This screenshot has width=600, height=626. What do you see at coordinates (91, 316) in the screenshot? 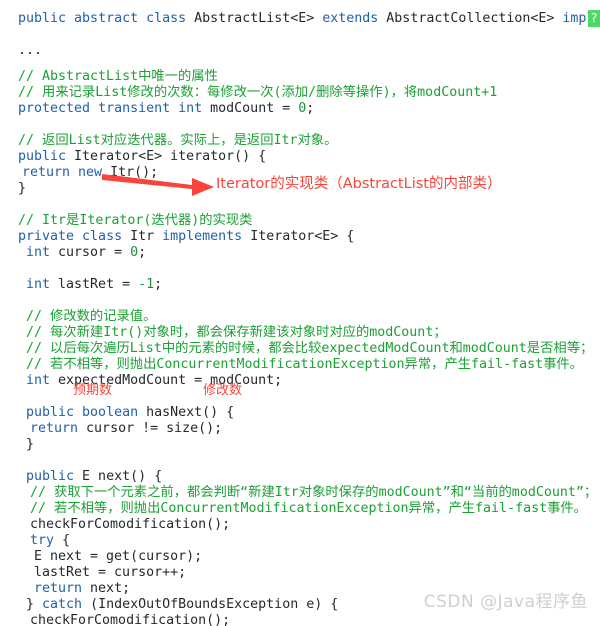
I see `code-token: // 修改数的记录值。` at bounding box center [91, 316].